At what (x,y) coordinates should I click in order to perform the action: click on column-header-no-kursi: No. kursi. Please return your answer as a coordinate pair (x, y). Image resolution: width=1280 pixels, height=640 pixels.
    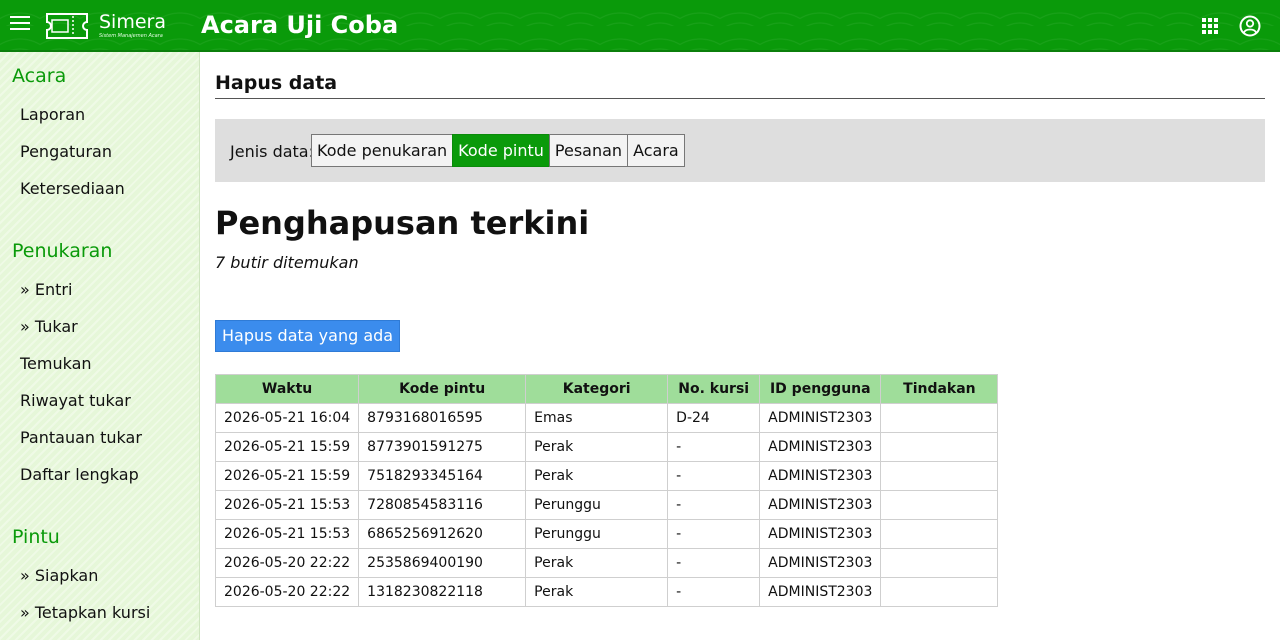
    Looking at the image, I should click on (714, 389).